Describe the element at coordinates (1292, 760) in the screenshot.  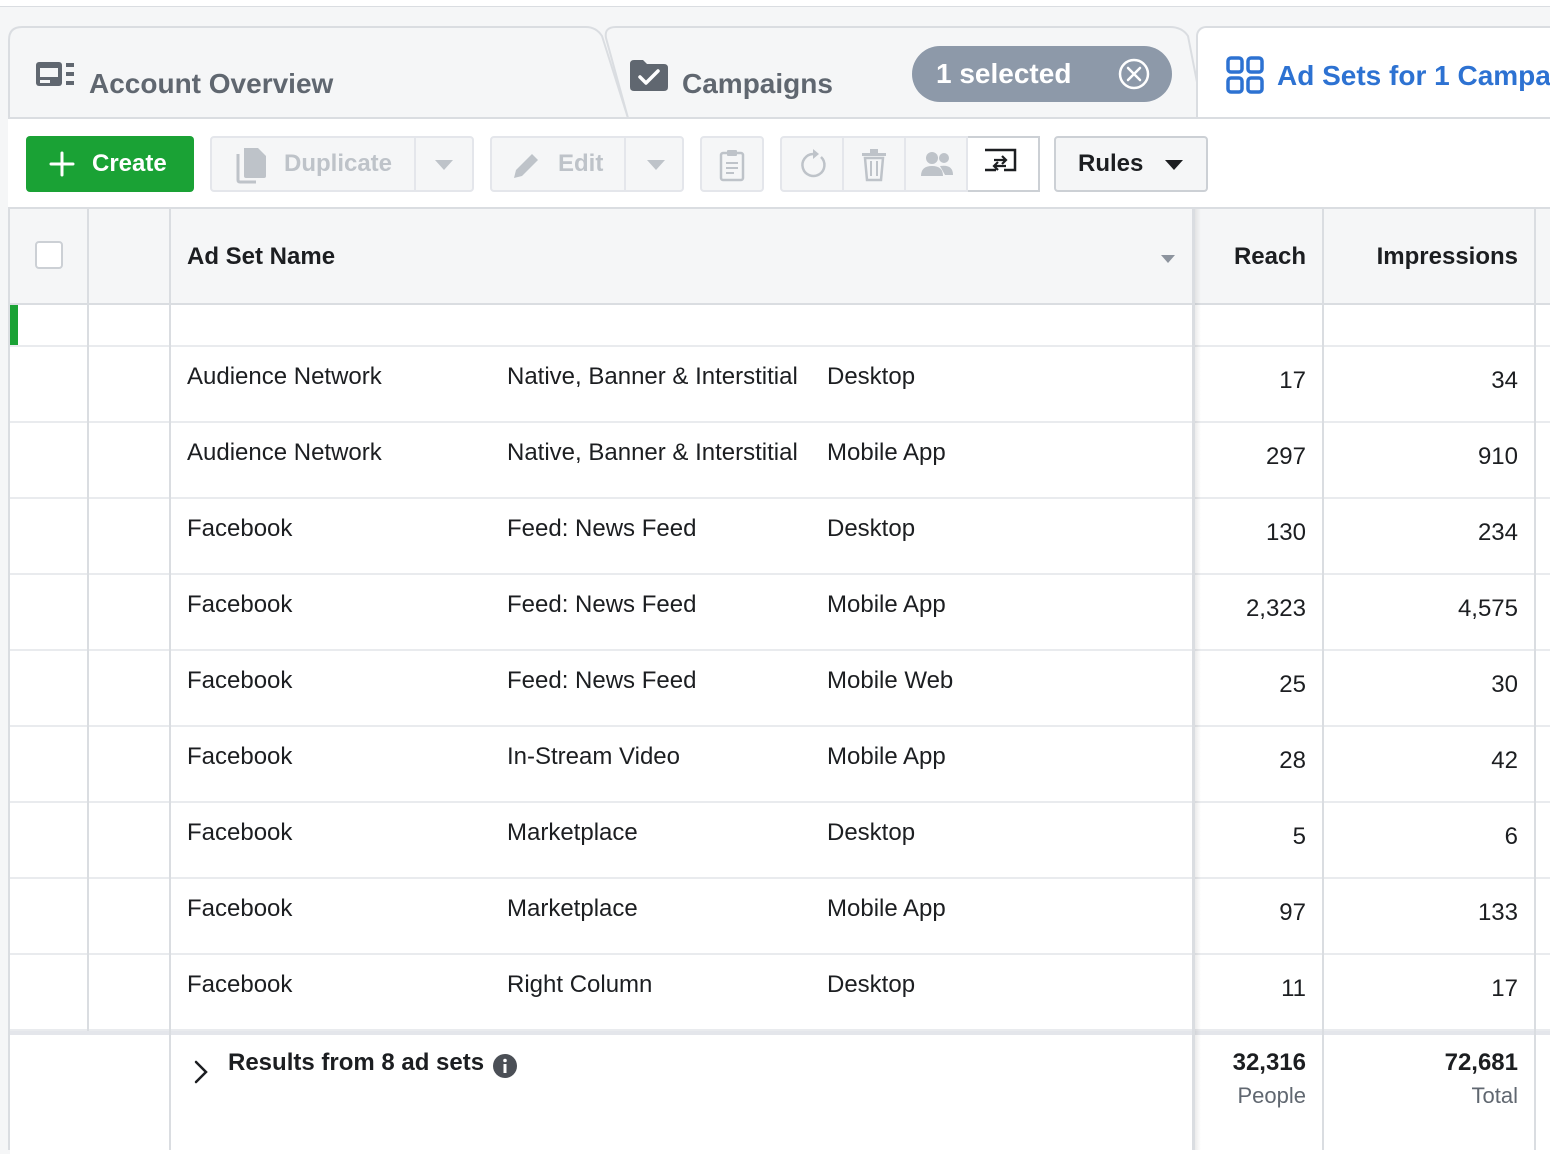
I see `cell-reach: 28` at that location.